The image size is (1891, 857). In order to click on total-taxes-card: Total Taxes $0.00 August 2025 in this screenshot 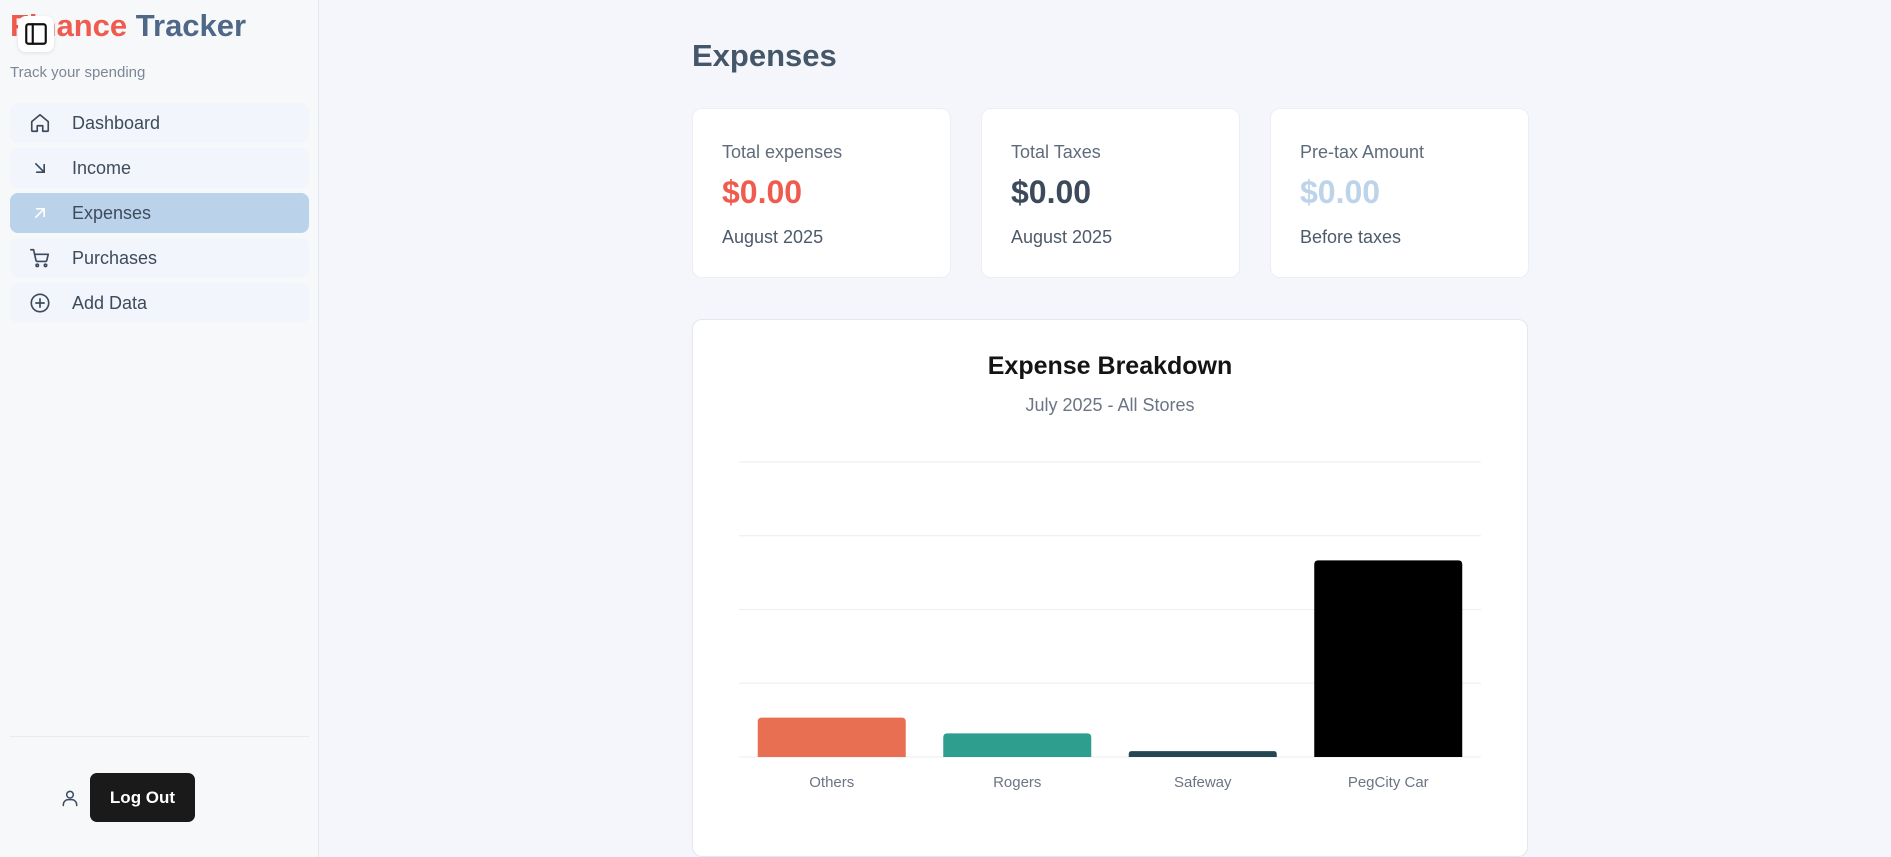, I will do `click(1110, 193)`.